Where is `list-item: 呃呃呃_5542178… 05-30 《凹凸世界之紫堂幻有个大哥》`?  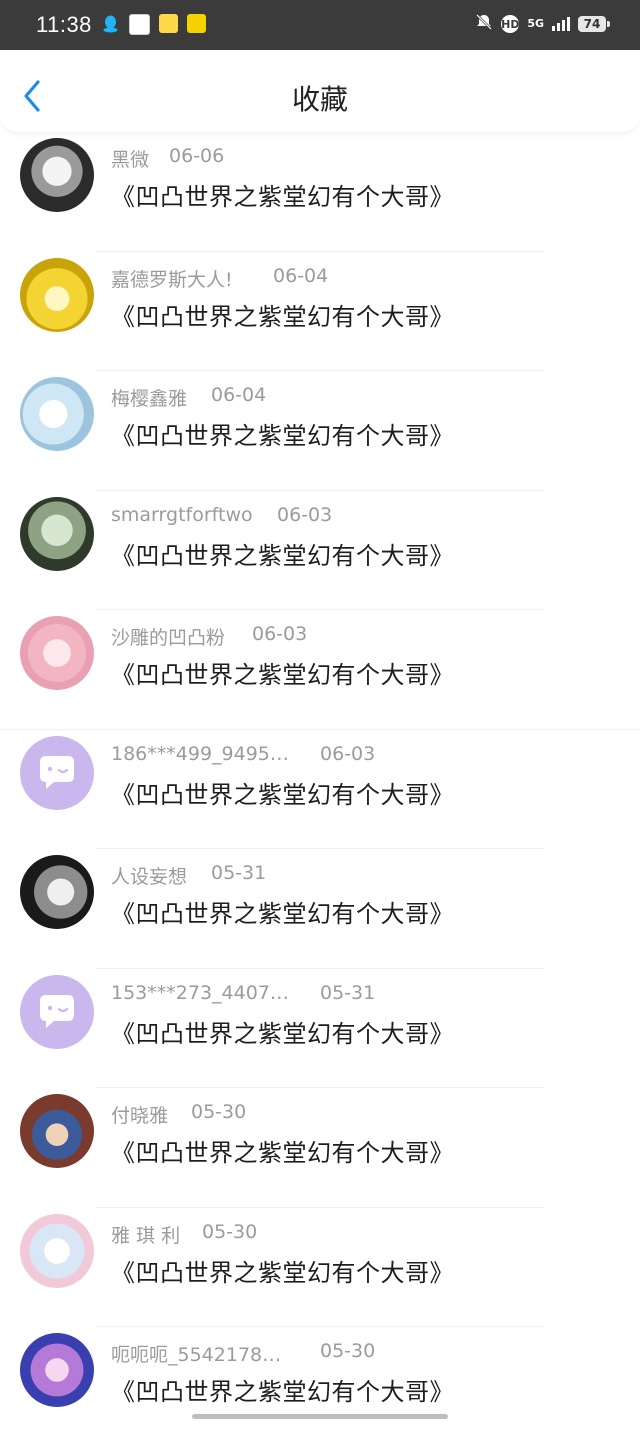 list-item: 呃呃呃_5542178… 05-30 《凹凸世界之紫堂幻有个大哥》 is located at coordinates (320, 1387).